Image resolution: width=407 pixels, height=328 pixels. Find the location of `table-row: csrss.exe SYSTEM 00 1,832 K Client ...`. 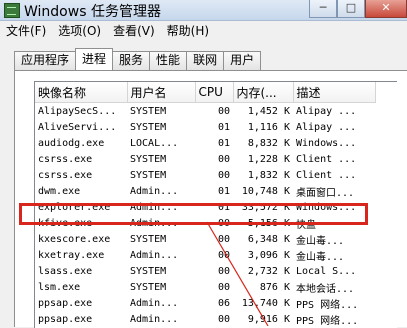

table-row: csrss.exe SYSTEM 00 1,832 K Client ... is located at coordinates (205, 175).